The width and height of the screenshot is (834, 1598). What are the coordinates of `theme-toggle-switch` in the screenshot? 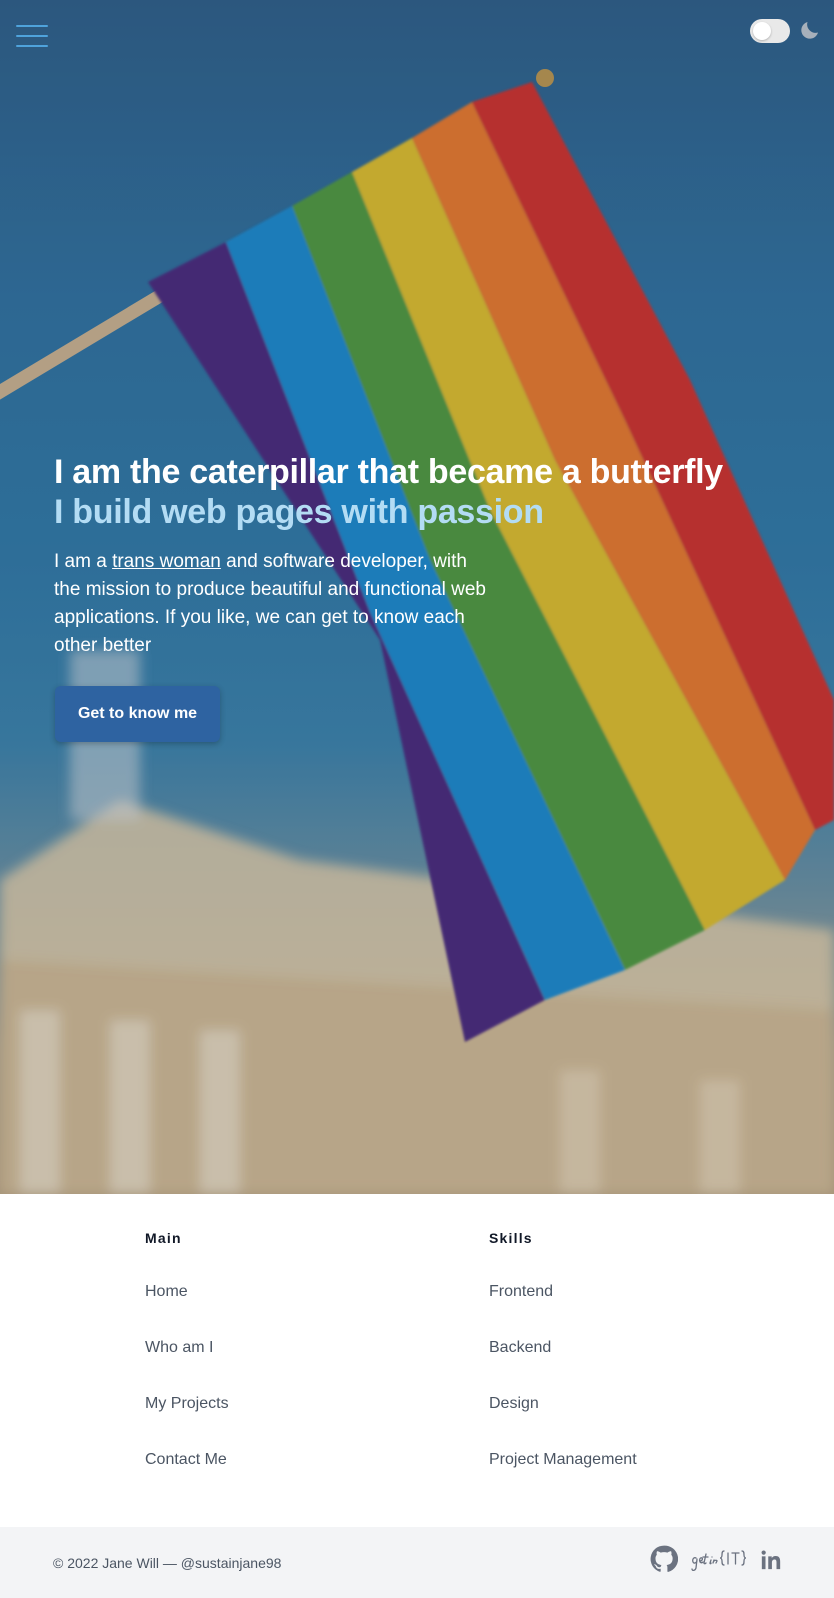 It's located at (770, 31).